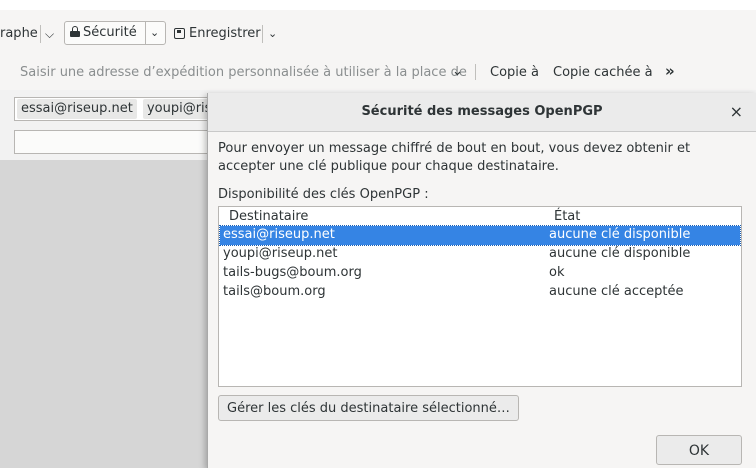  What do you see at coordinates (736, 111) in the screenshot?
I see `close-icon: ×` at bounding box center [736, 111].